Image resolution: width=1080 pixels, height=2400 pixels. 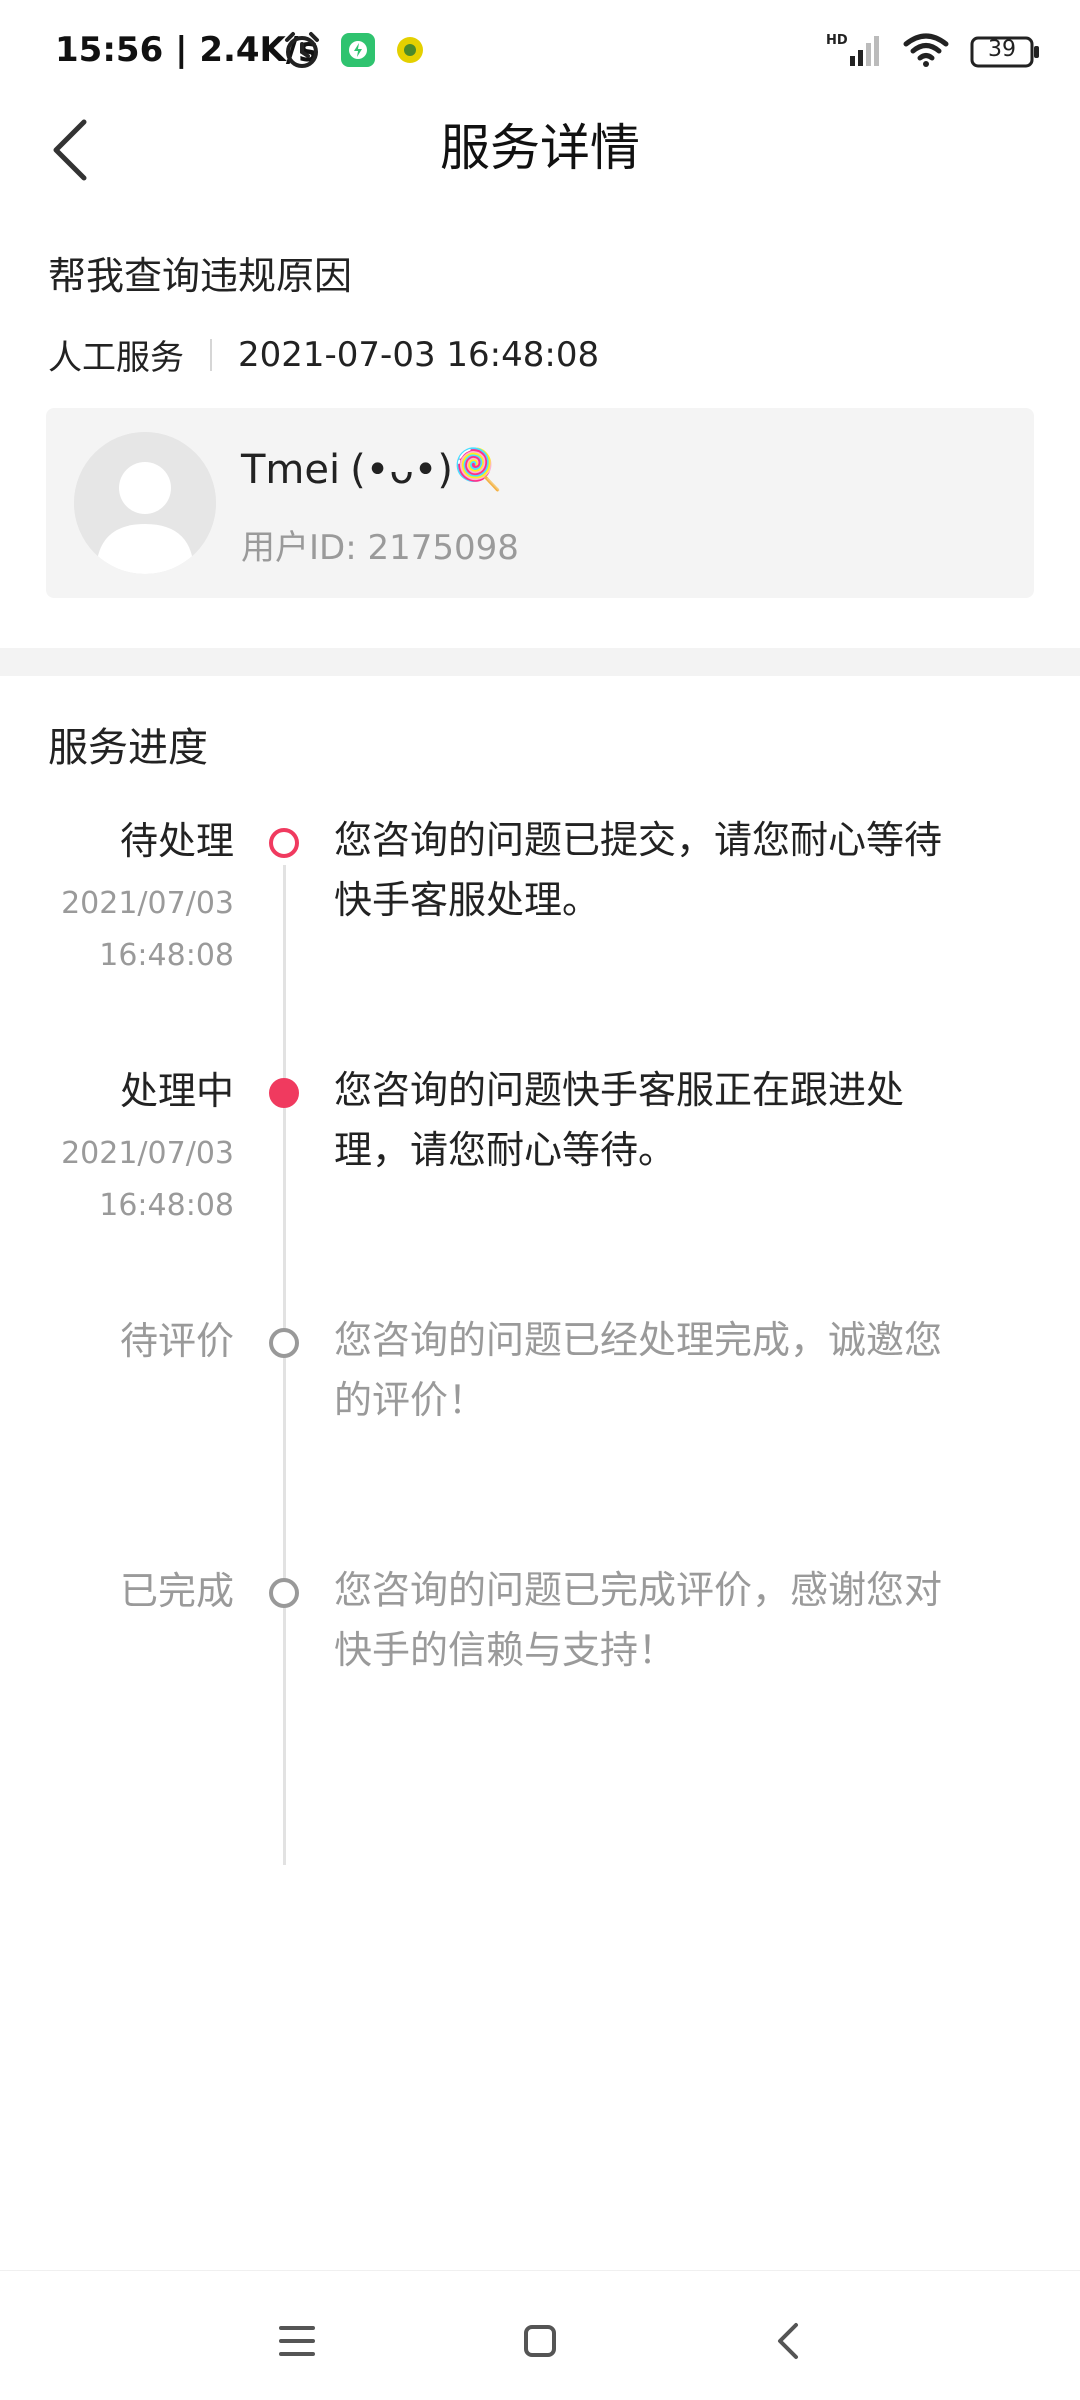 I want to click on service-title: 帮我查询违规原因, so click(x=200, y=276).